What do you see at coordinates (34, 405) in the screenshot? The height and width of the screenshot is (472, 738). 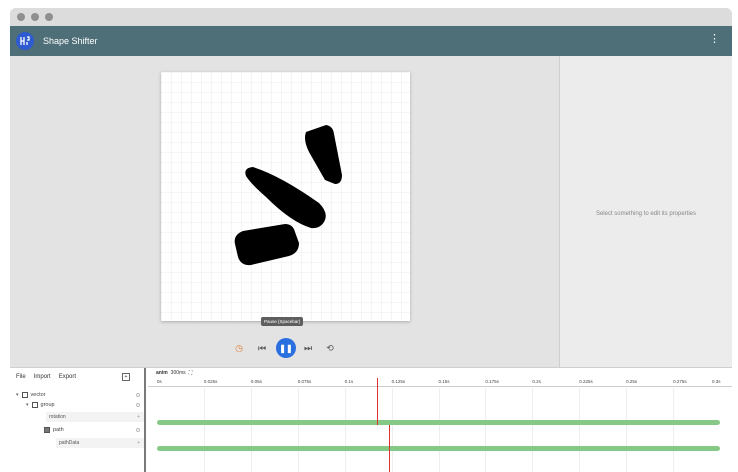 I see `folder-icon` at bounding box center [34, 405].